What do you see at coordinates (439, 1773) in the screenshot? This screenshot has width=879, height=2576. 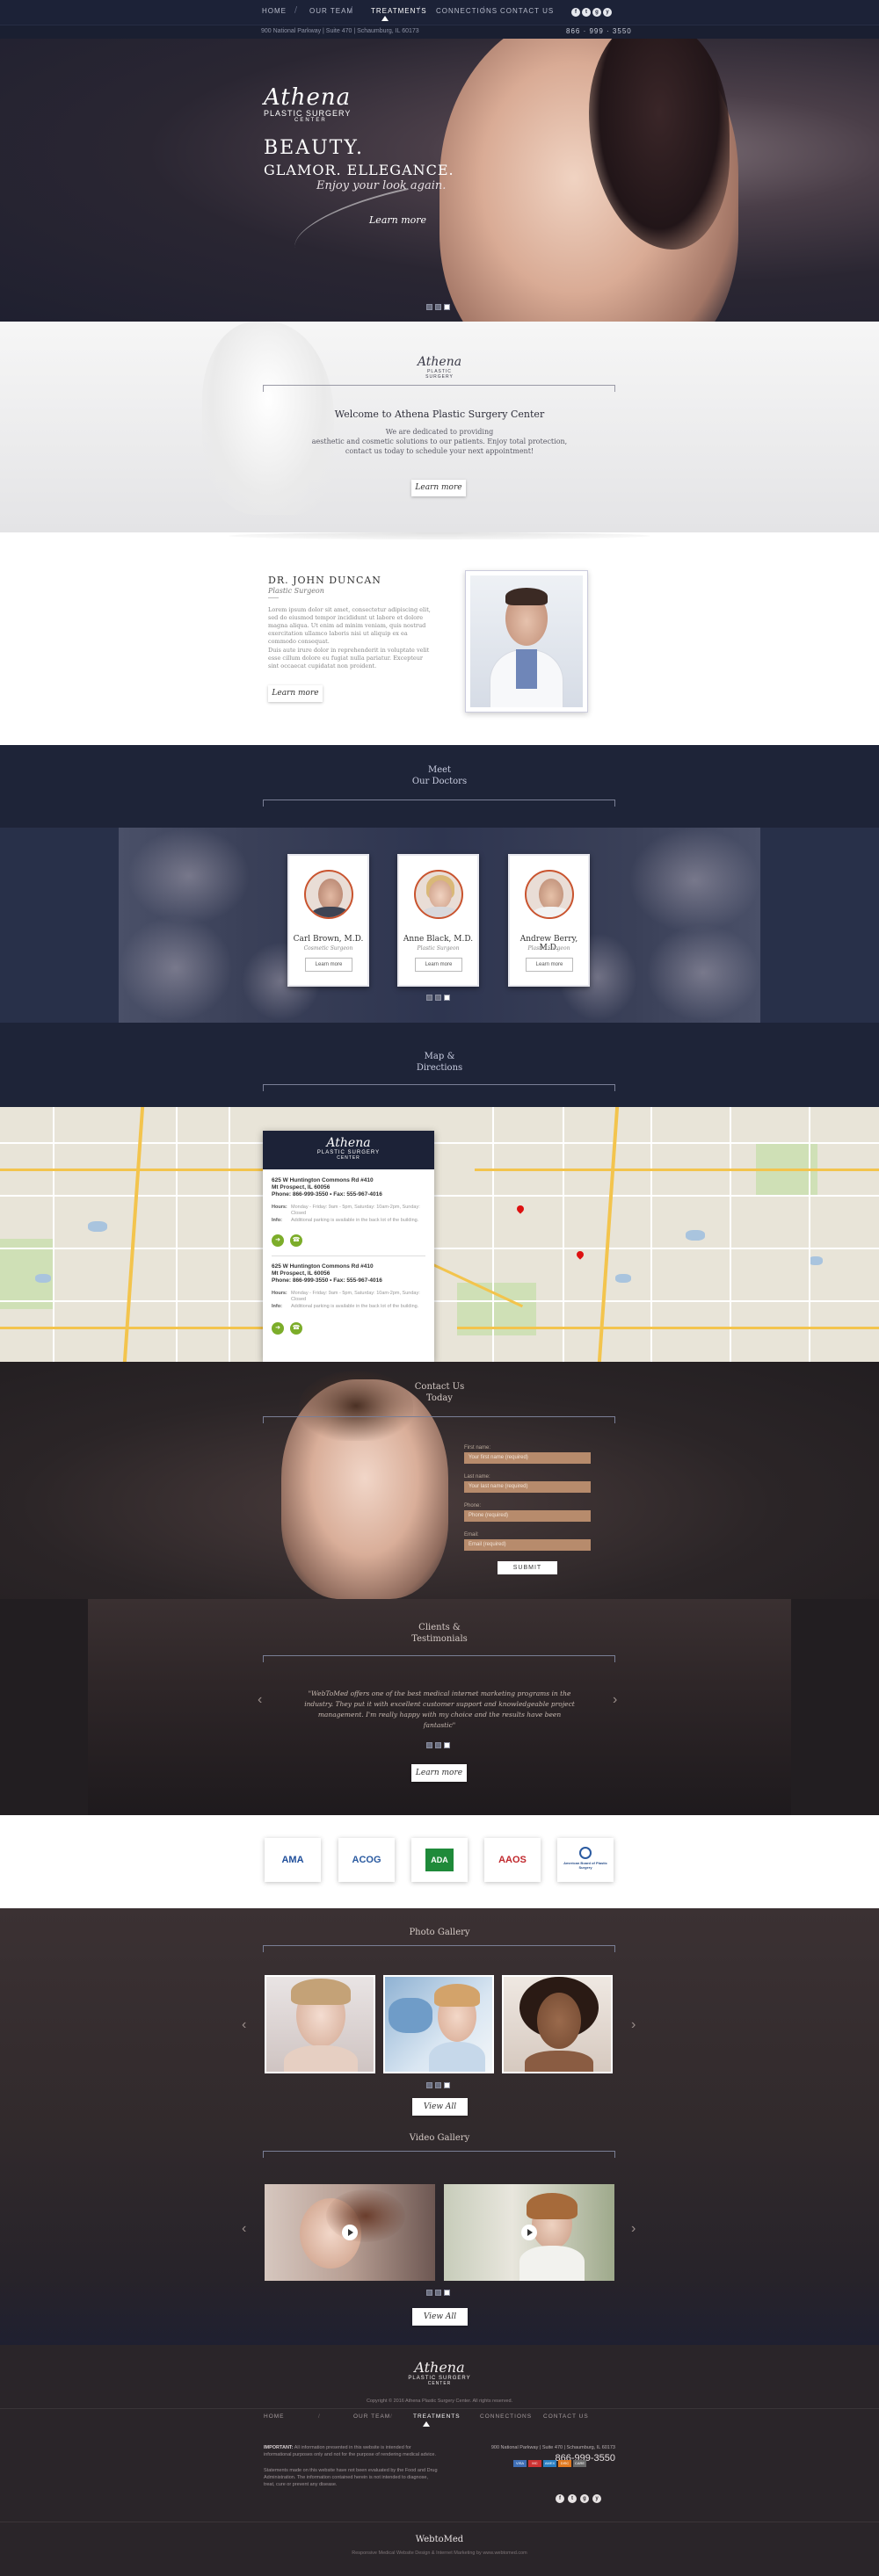 I see `testimonials-learn-more-button: Learn more` at bounding box center [439, 1773].